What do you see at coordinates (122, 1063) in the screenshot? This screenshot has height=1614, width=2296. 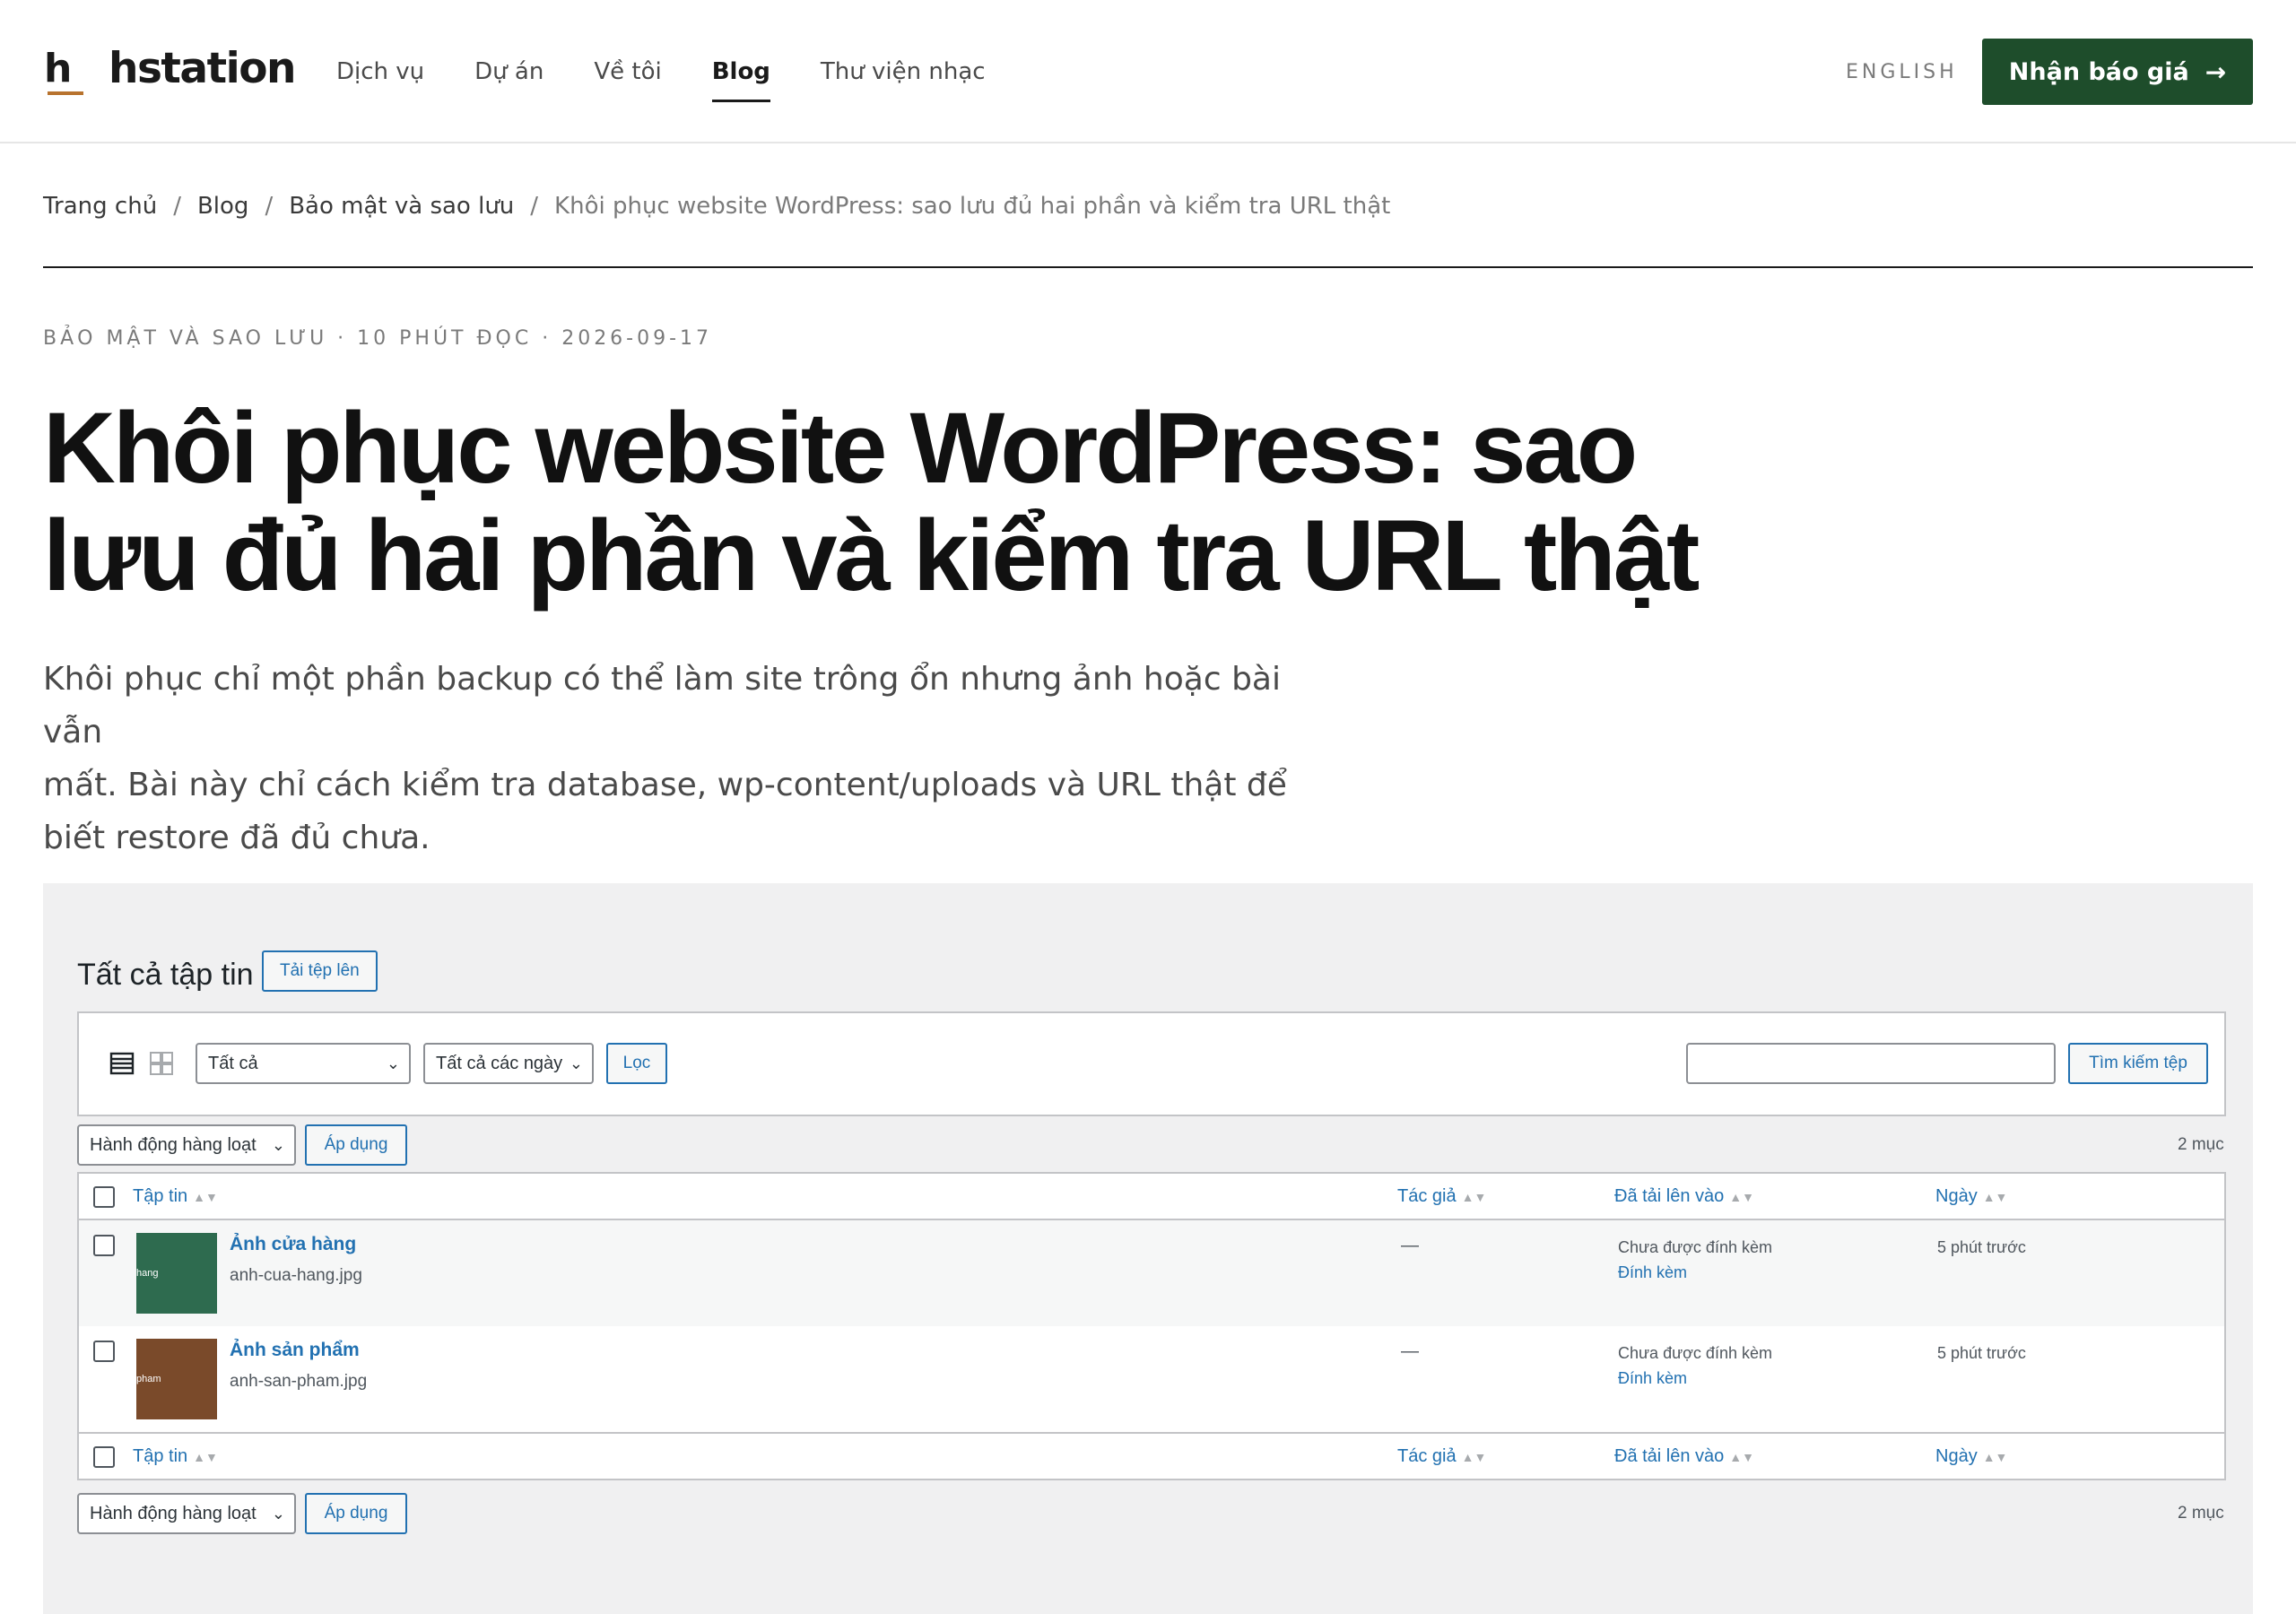 I see `list-view-icon` at bounding box center [122, 1063].